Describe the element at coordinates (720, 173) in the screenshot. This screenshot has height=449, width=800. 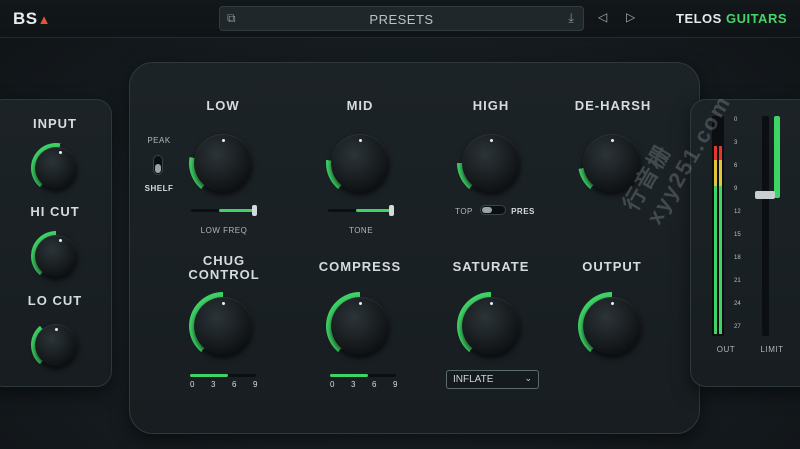
I see `meter-yellow-right` at that location.